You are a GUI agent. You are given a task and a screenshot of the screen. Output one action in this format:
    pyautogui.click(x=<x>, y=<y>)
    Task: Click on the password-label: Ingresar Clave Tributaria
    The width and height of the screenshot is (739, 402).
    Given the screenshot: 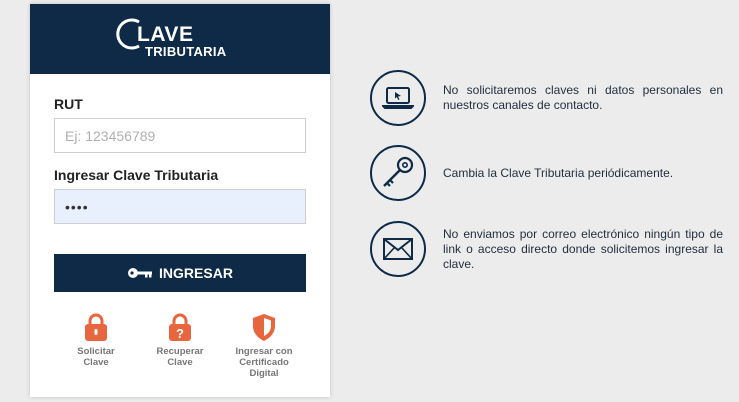 What is the action you would take?
    pyautogui.click(x=136, y=175)
    